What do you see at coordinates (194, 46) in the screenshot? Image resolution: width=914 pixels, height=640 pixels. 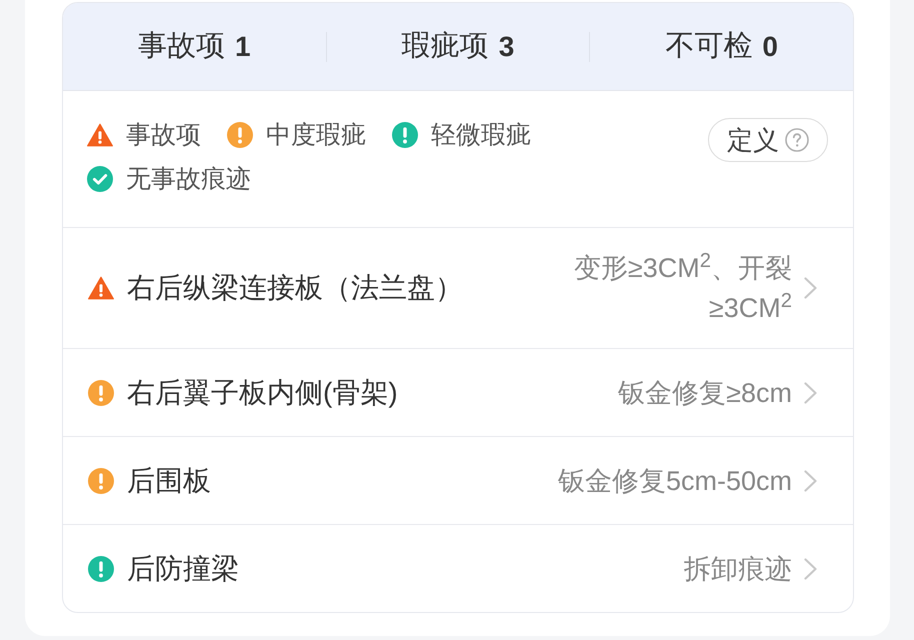 I see `summary-tab: 事故项 1` at bounding box center [194, 46].